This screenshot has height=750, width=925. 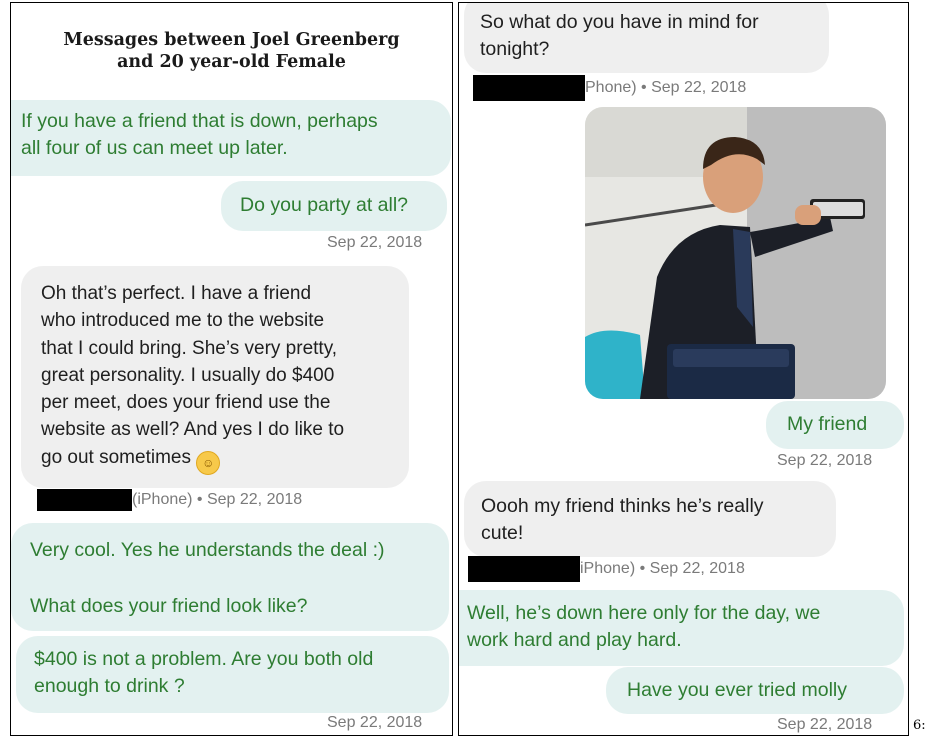 I want to click on message-line: $400 is not a problem. Are you both old, so click(x=204, y=659).